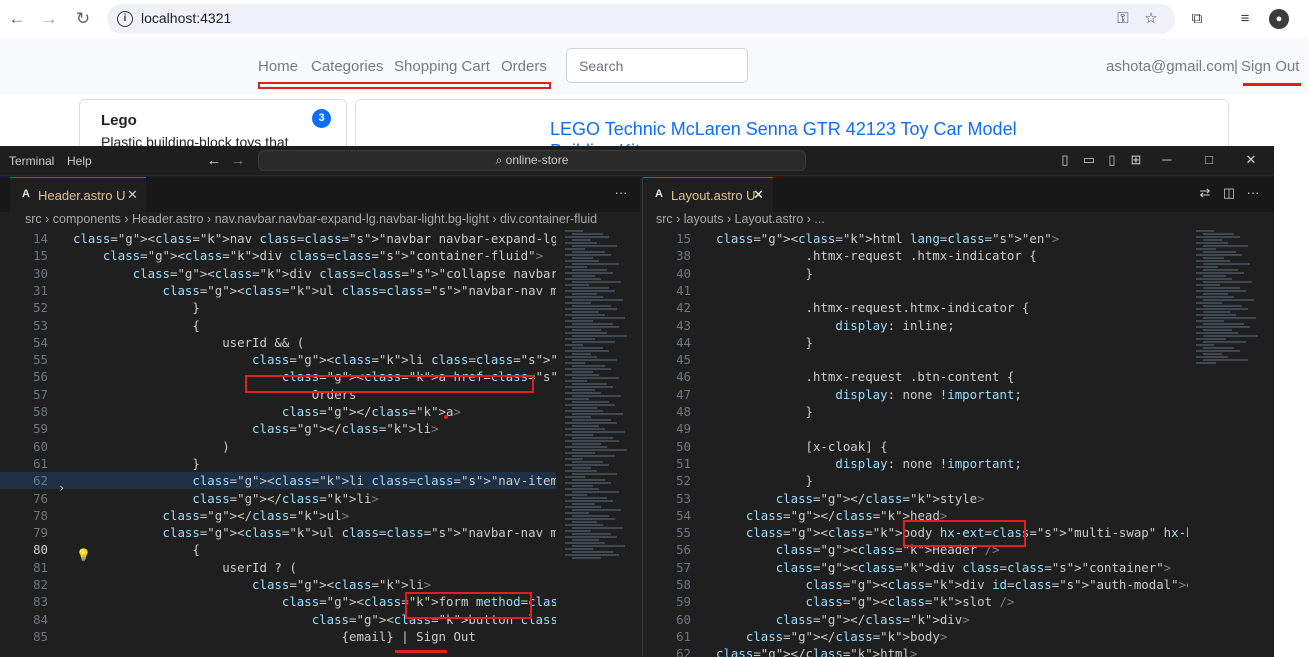 The height and width of the screenshot is (657, 1309). Describe the element at coordinates (278, 342) in the screenshot. I see `code-line: 54 userId && (` at that location.